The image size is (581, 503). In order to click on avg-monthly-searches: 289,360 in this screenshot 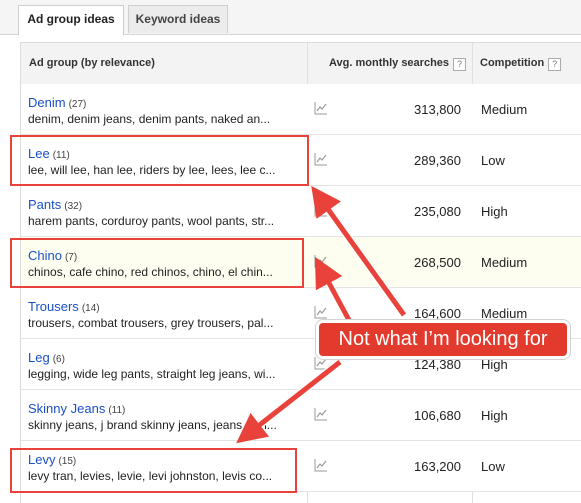, I will do `click(437, 160)`.